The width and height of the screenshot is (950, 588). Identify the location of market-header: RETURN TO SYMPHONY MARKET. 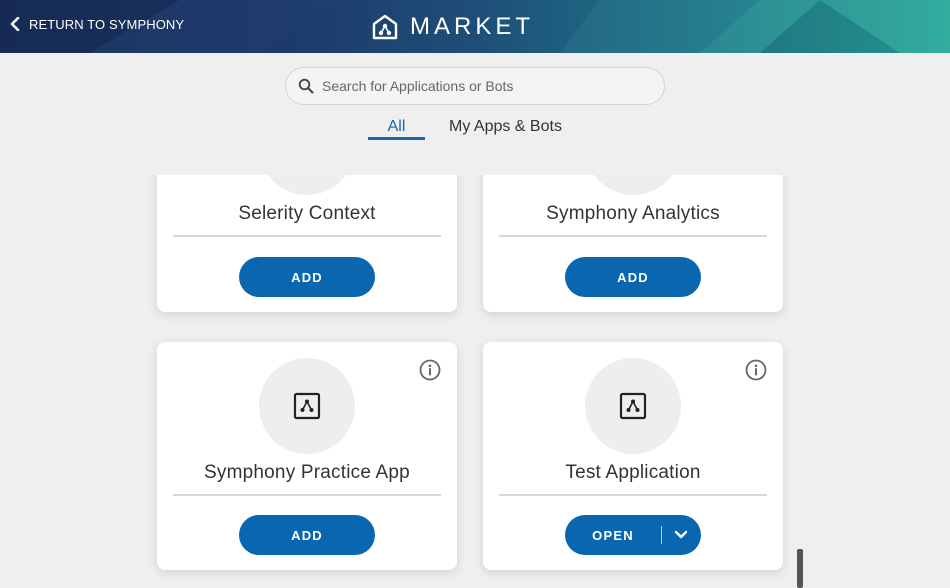
(475, 26).